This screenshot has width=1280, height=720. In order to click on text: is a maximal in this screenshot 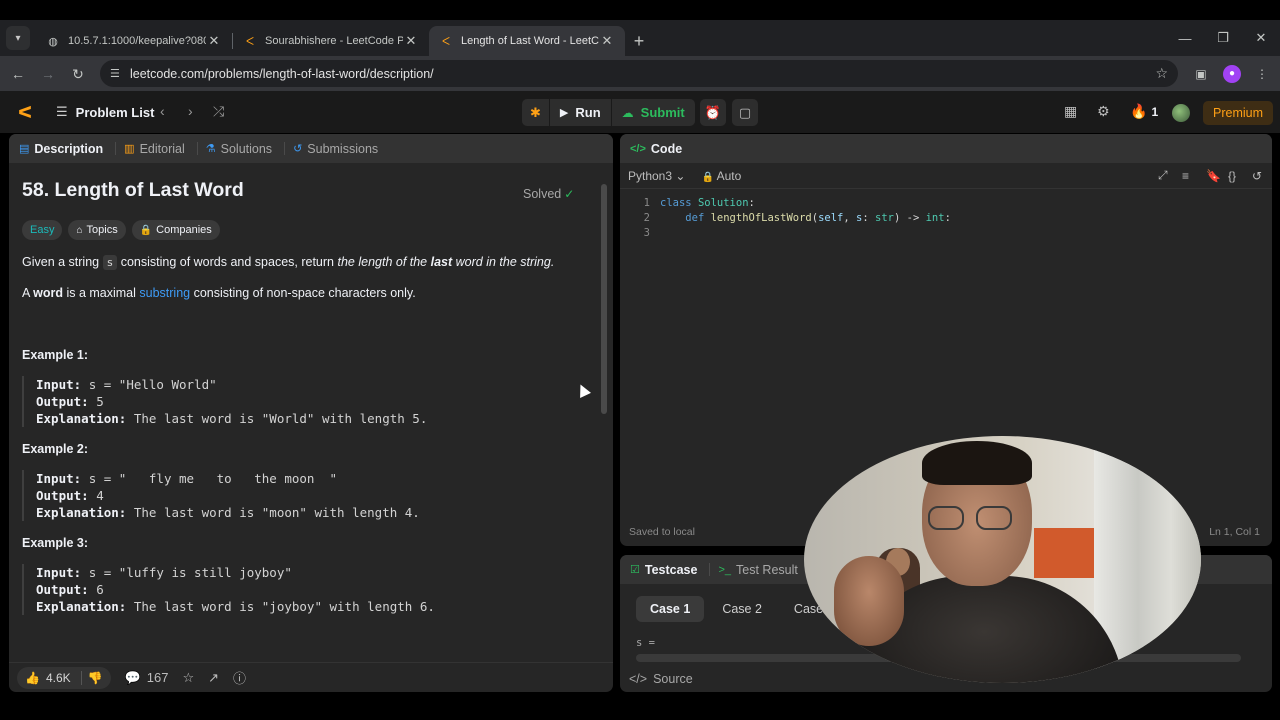, I will do `click(101, 293)`.